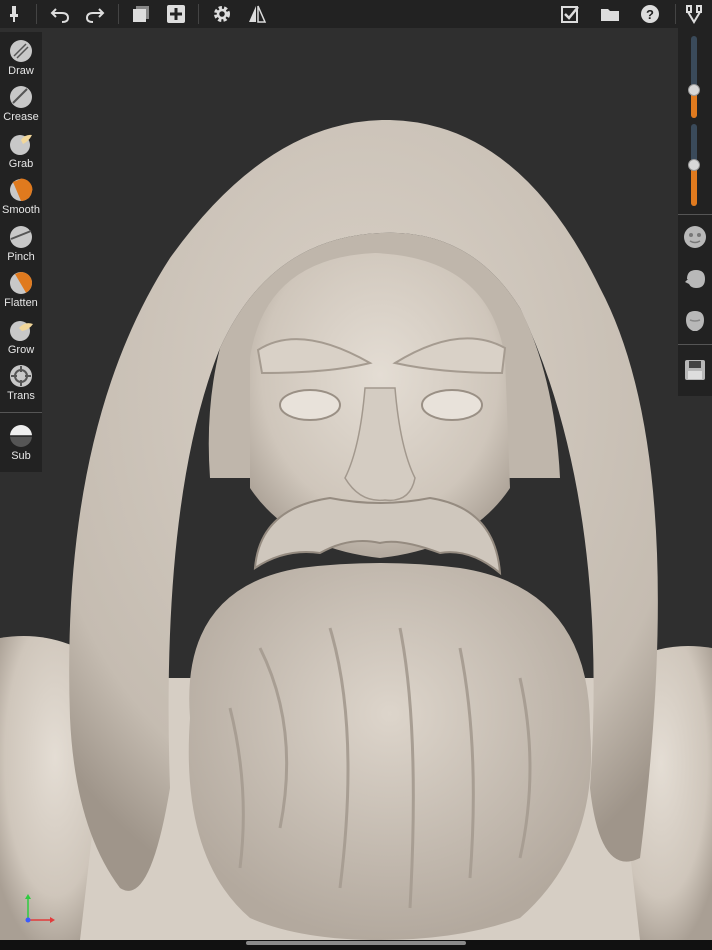 The height and width of the screenshot is (950, 712). Describe the element at coordinates (21, 210) in the screenshot. I see `tool-label: Smooth` at that location.